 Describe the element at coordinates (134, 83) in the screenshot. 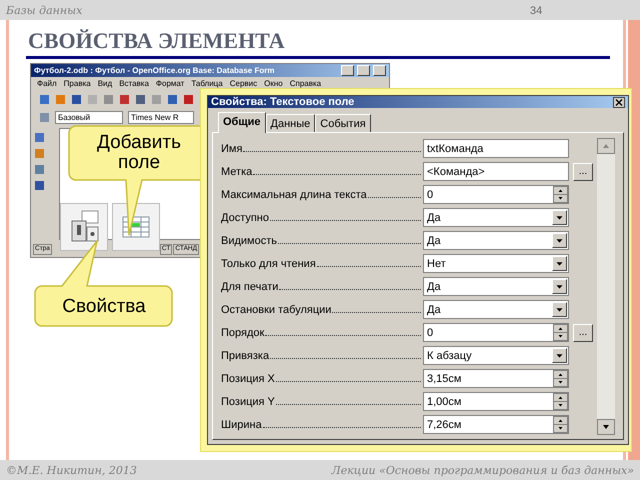

I see `menu-item: Вставка` at that location.